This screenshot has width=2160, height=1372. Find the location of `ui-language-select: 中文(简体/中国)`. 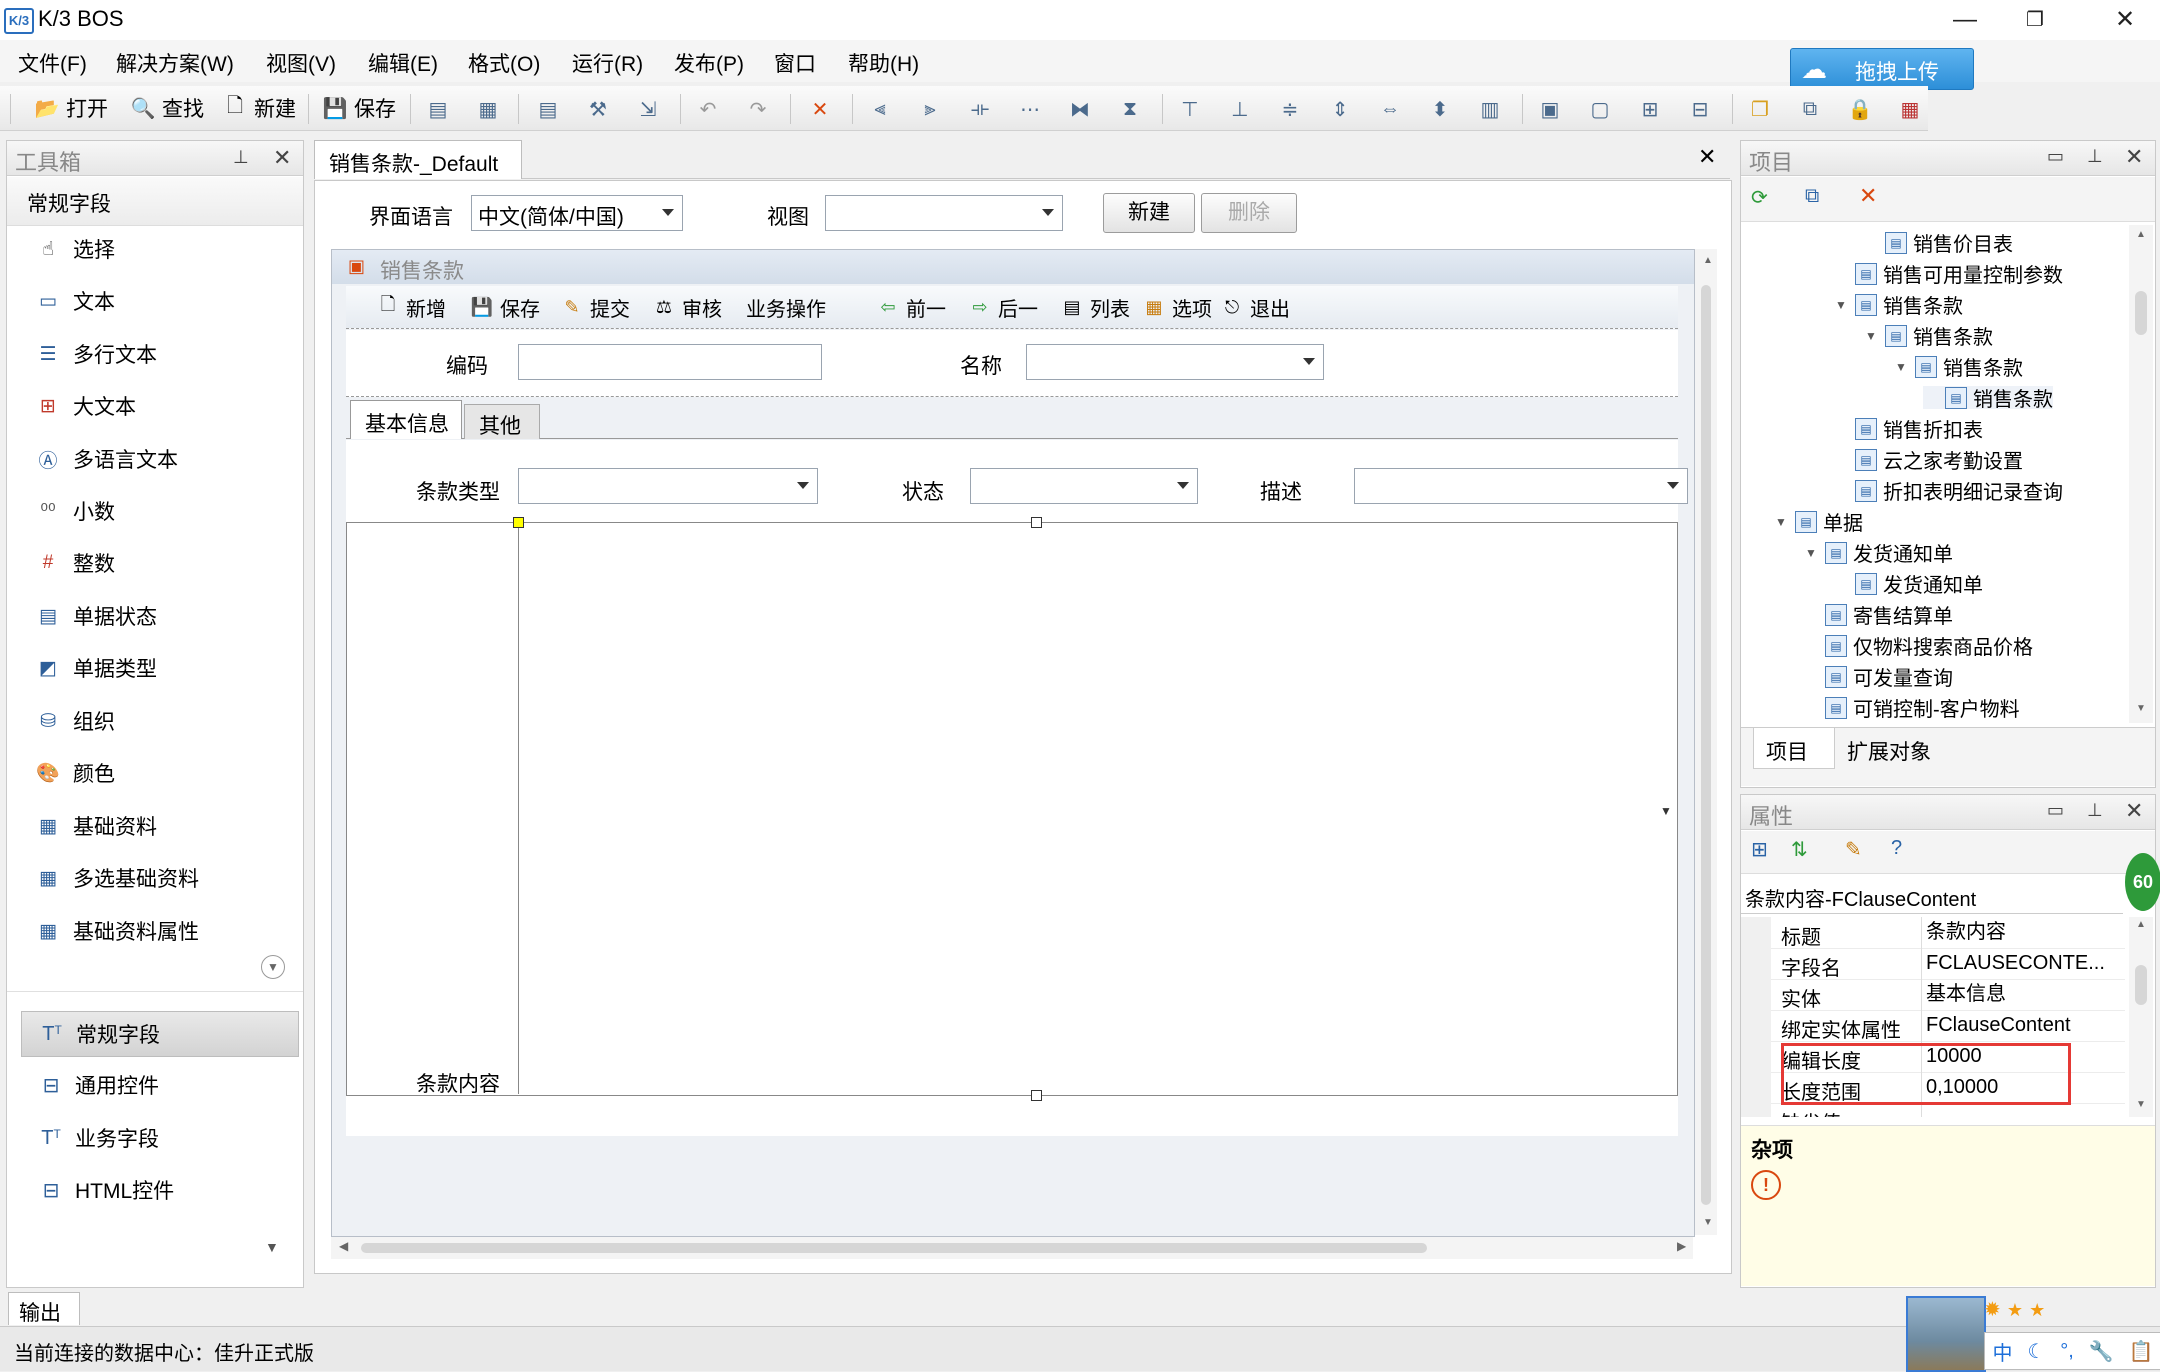

ui-language-select: 中文(简体/中国) is located at coordinates (577, 213).